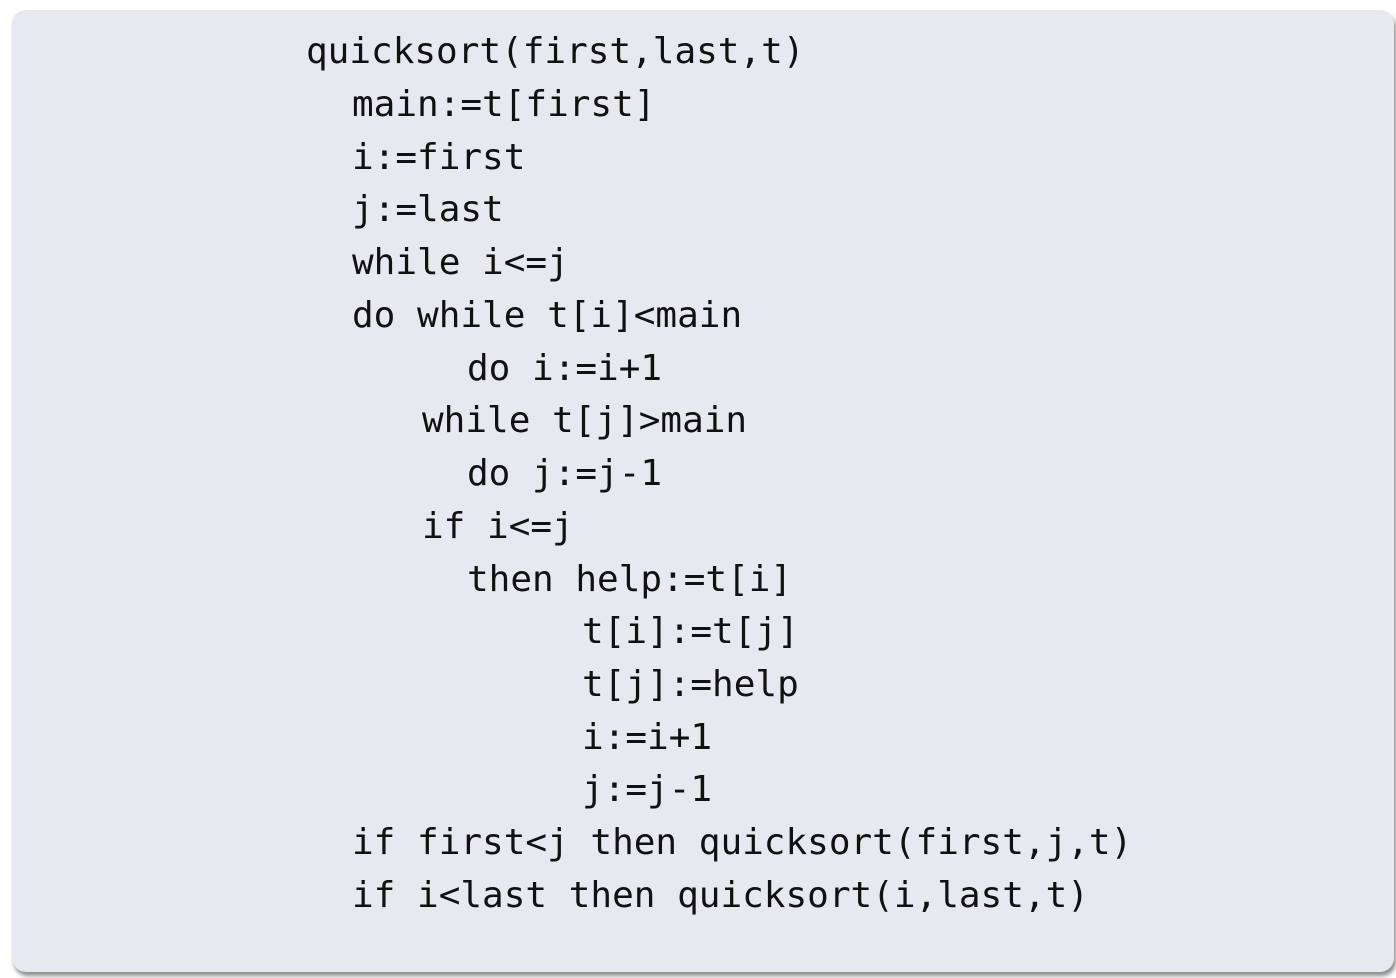 The height and width of the screenshot is (978, 1396). What do you see at coordinates (585, 420) in the screenshot?
I see `code-line: while t[j]>main` at bounding box center [585, 420].